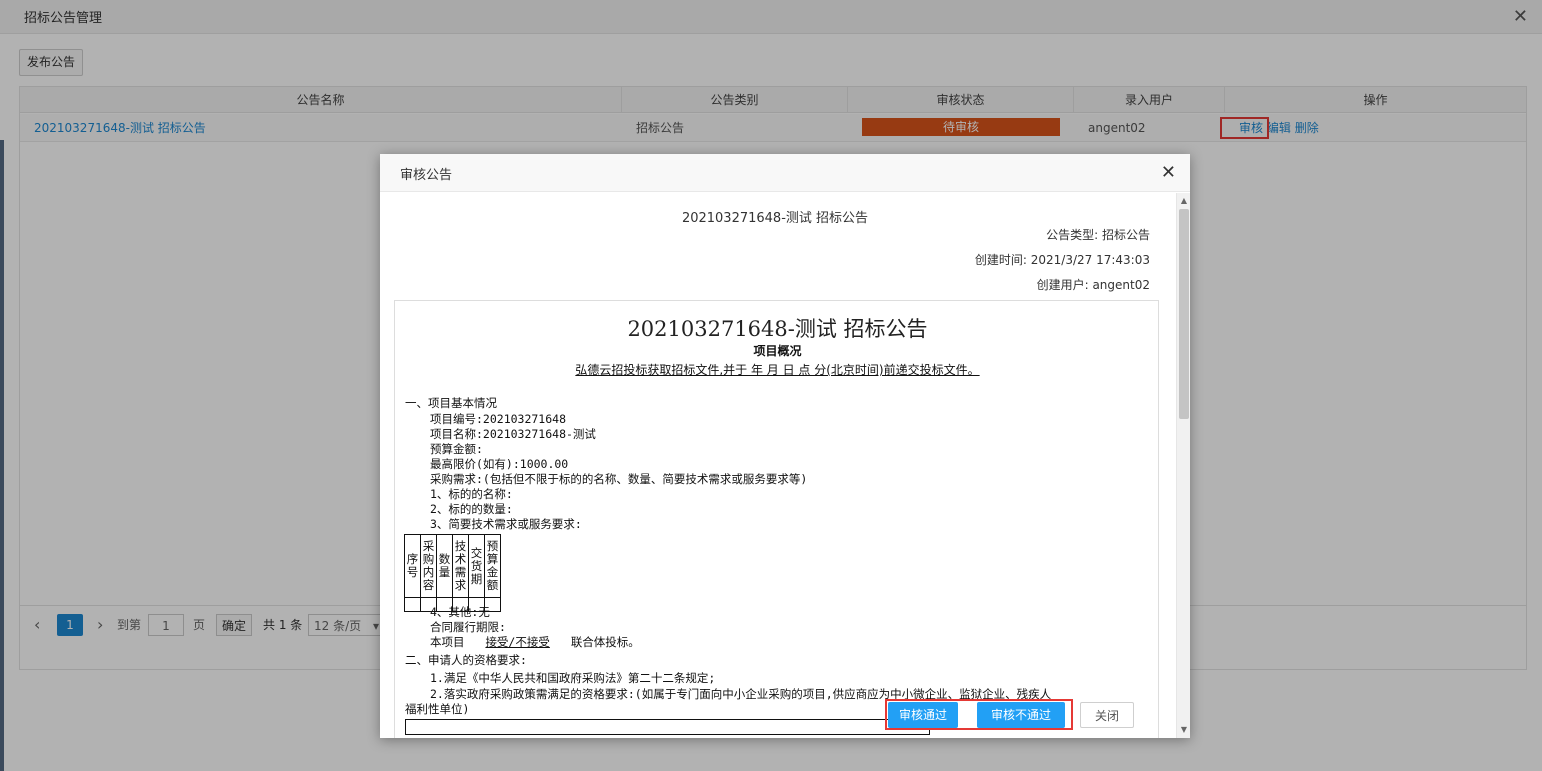 The image size is (1542, 771). Describe the element at coordinates (1184, 314) in the screenshot. I see `scroll-thumb` at that location.